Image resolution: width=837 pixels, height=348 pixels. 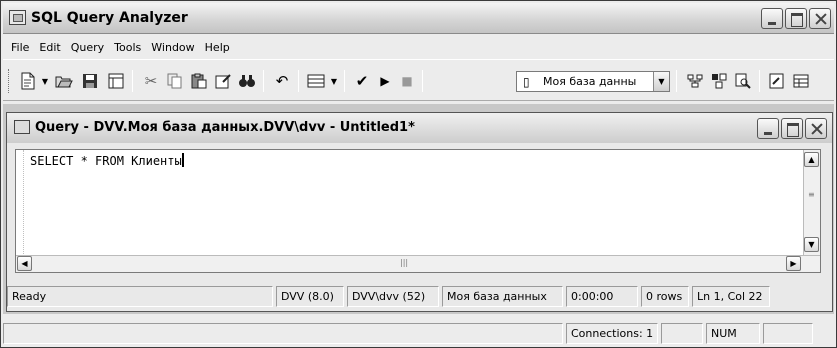 What do you see at coordinates (109, 18) in the screenshot?
I see `window-title: SQL Query Analyzer` at bounding box center [109, 18].